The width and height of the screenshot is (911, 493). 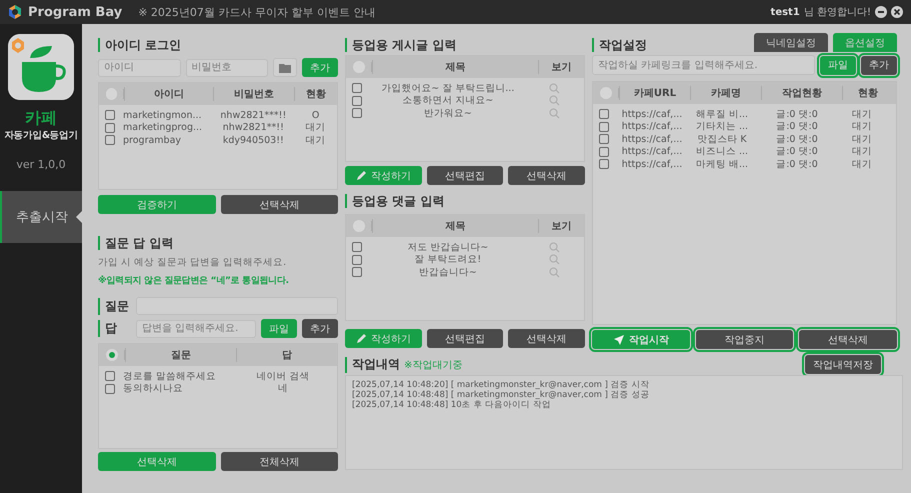 I want to click on table-cell-text: O, so click(x=315, y=115).